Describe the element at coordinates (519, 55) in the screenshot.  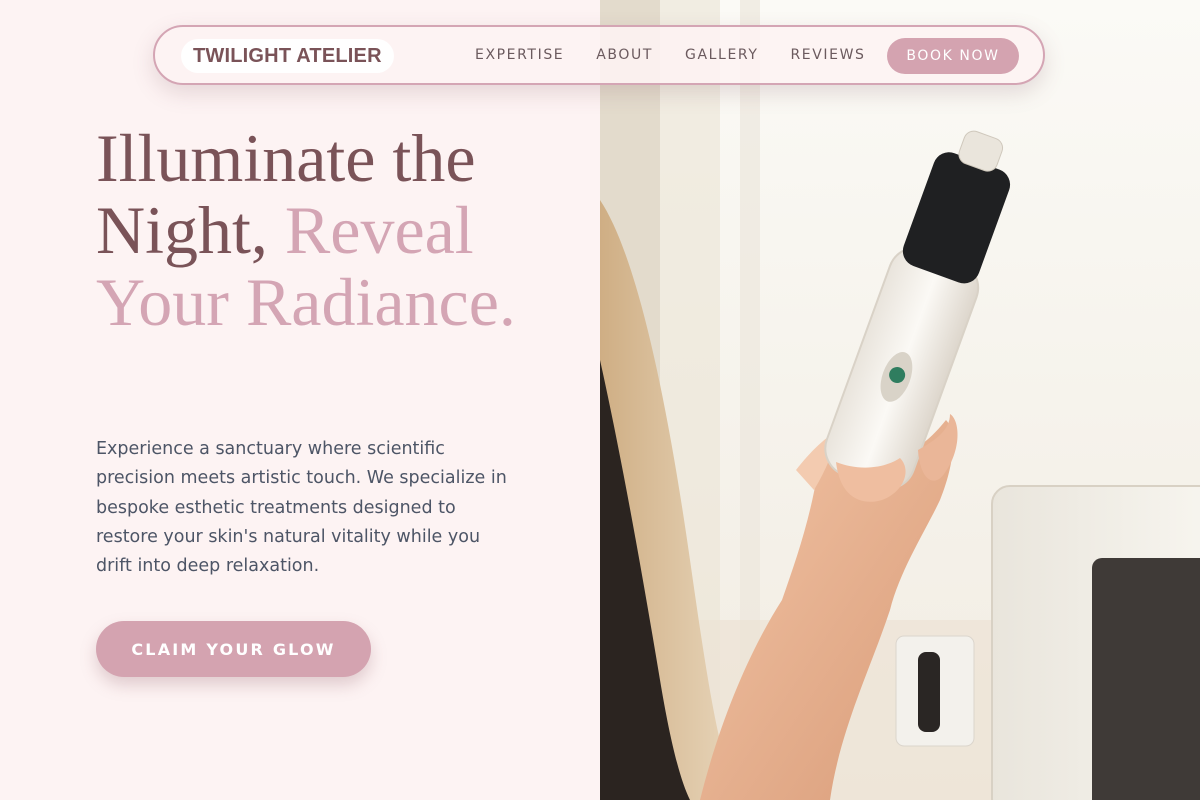
I see `nav-link-expertise: EXPERTISE` at that location.